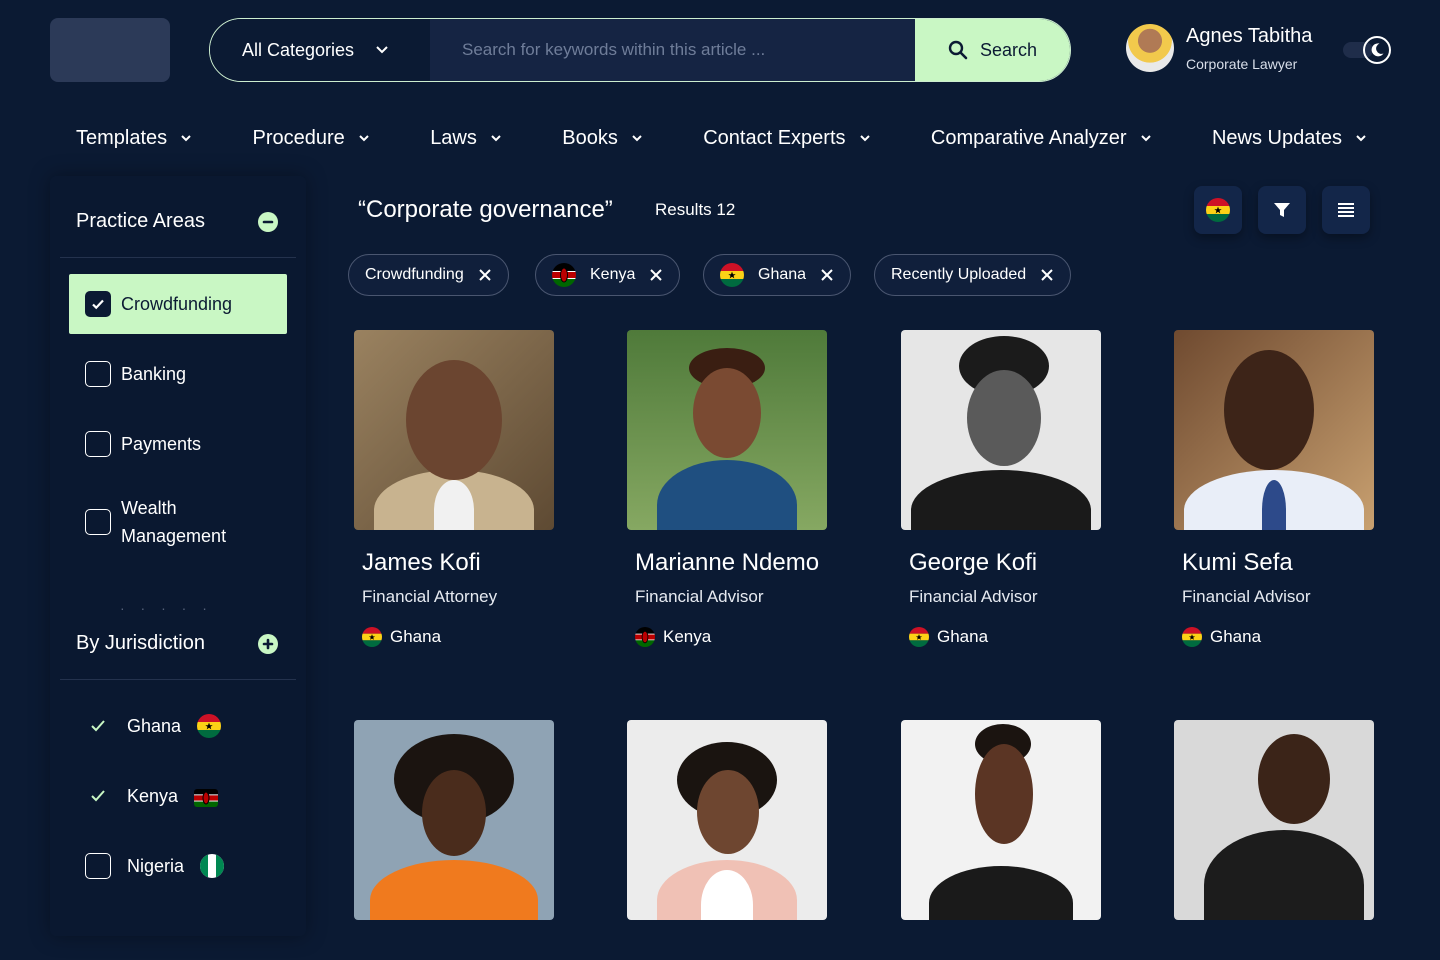  I want to click on search-bar: All Categories Search, so click(640, 50).